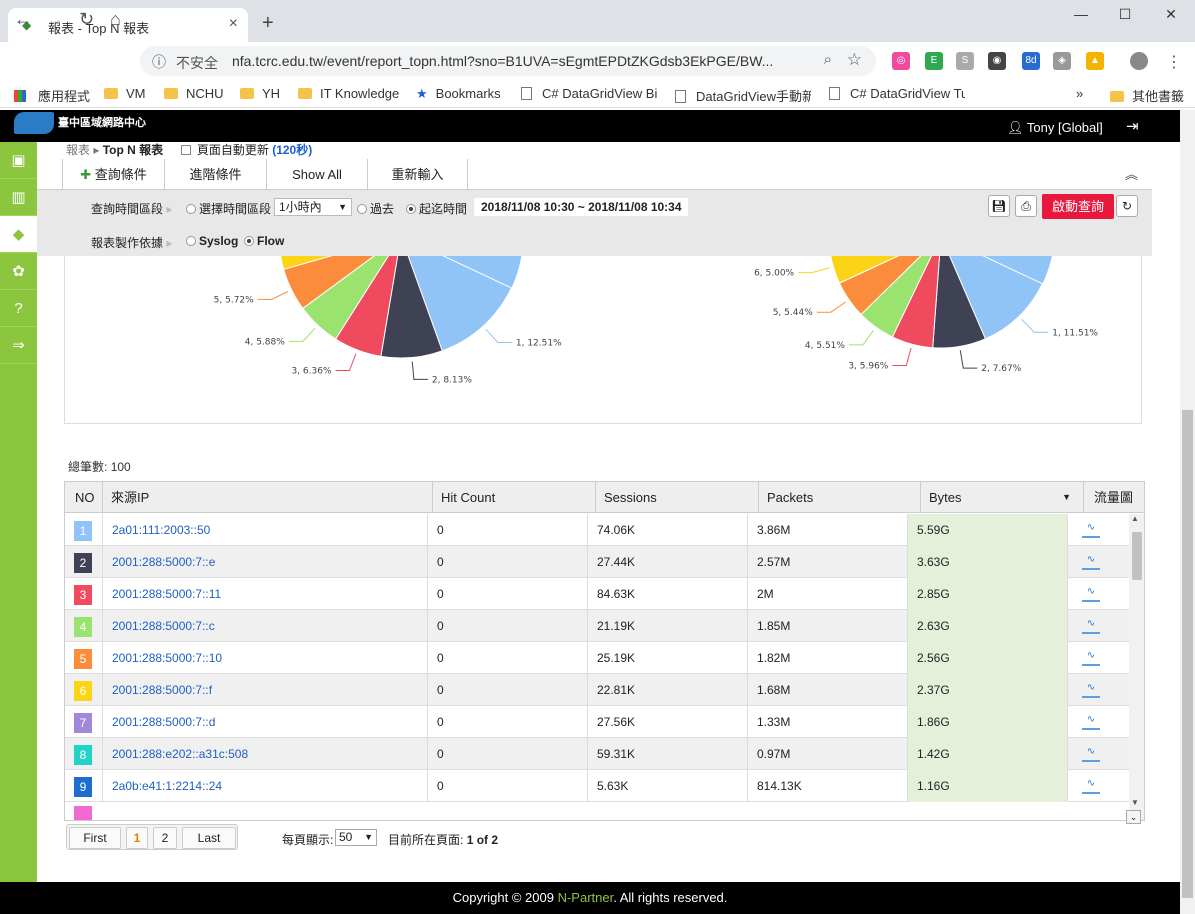 The width and height of the screenshot is (1195, 914). Describe the element at coordinates (1095, 61) in the screenshot. I see `drive-icon: ▲` at that location.